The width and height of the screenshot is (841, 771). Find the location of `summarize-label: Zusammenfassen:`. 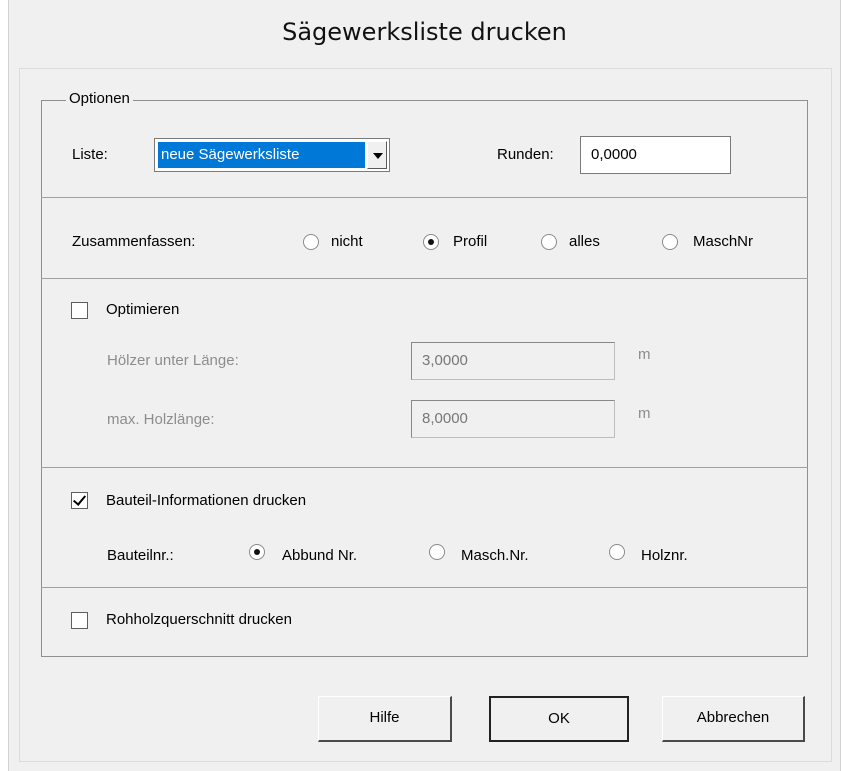

summarize-label: Zusammenfassen: is located at coordinates (134, 241).